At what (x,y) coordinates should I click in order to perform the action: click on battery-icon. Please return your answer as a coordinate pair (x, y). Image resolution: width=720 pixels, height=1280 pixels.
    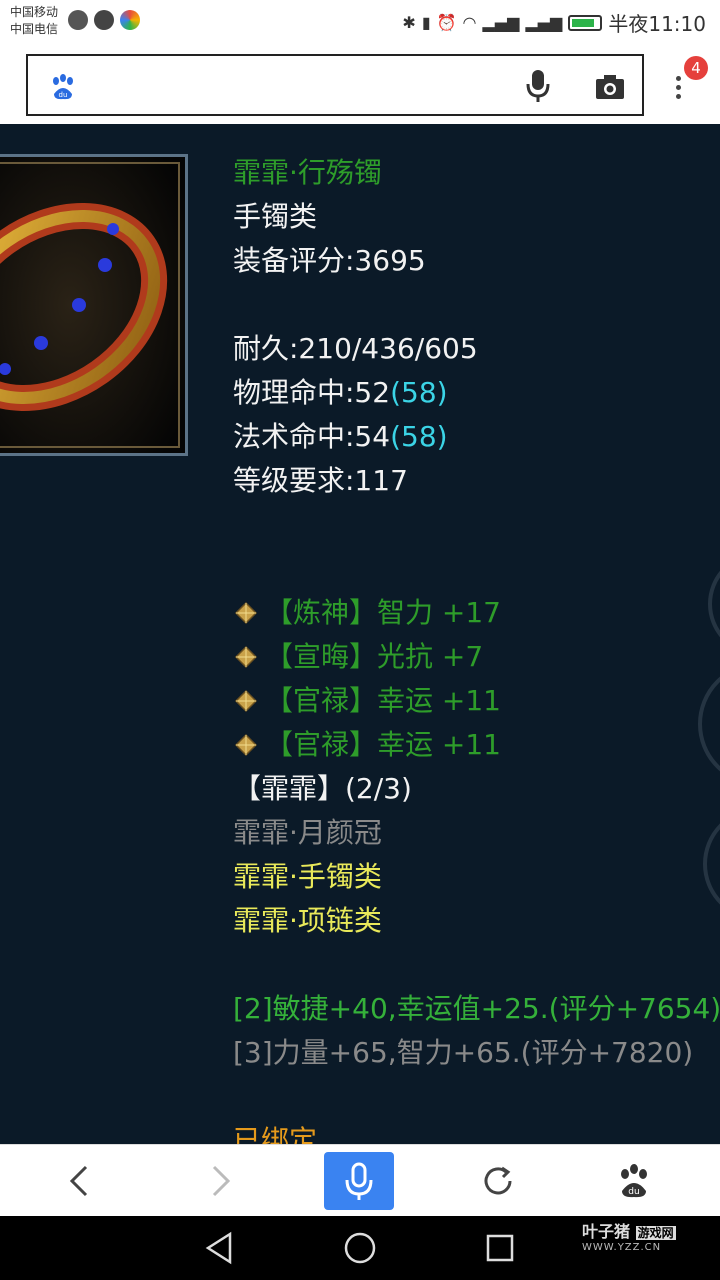
    Looking at the image, I should click on (585, 22).